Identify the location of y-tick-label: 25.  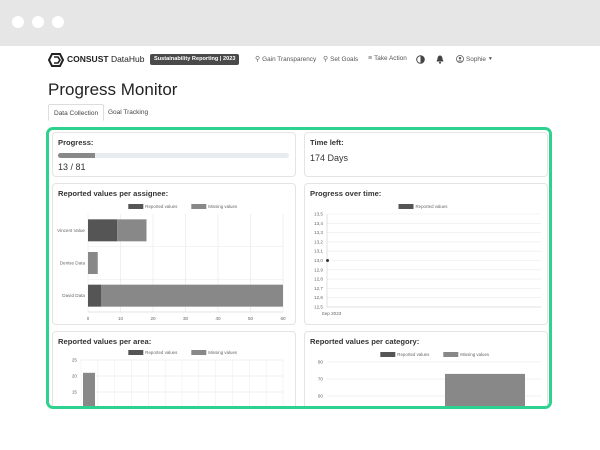
(75, 360).